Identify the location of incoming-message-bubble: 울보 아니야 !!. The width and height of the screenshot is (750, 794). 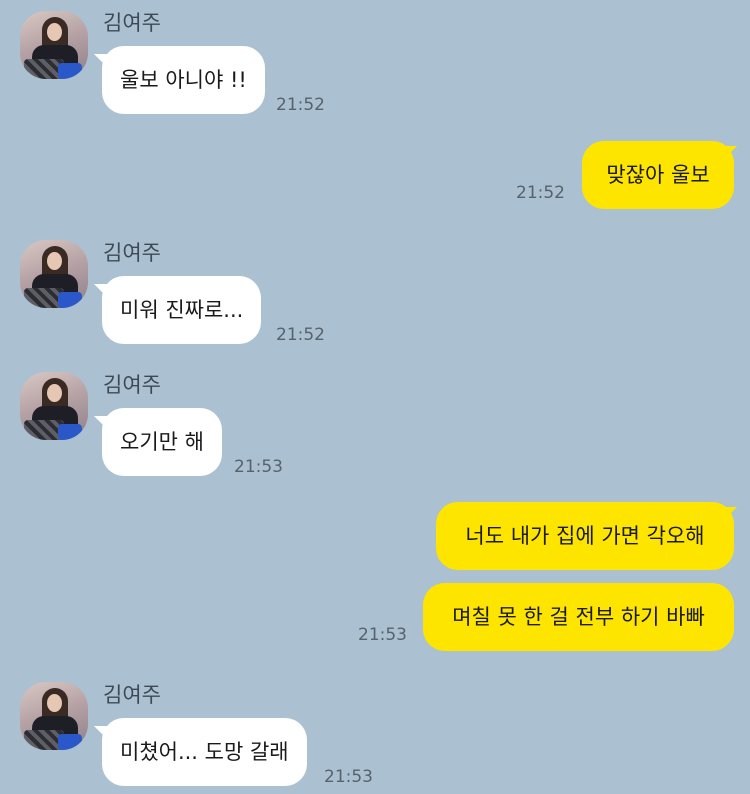
(183, 80).